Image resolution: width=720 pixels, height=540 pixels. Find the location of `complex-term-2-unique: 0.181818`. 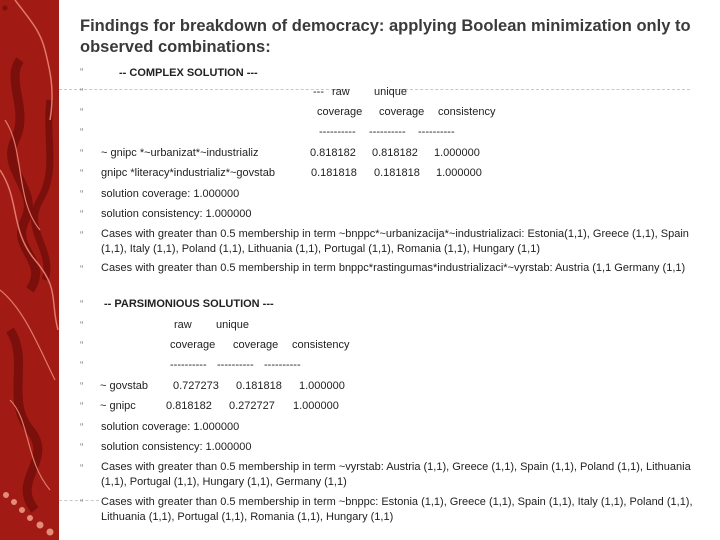

complex-term-2-unique: 0.181818 is located at coordinates (397, 173).